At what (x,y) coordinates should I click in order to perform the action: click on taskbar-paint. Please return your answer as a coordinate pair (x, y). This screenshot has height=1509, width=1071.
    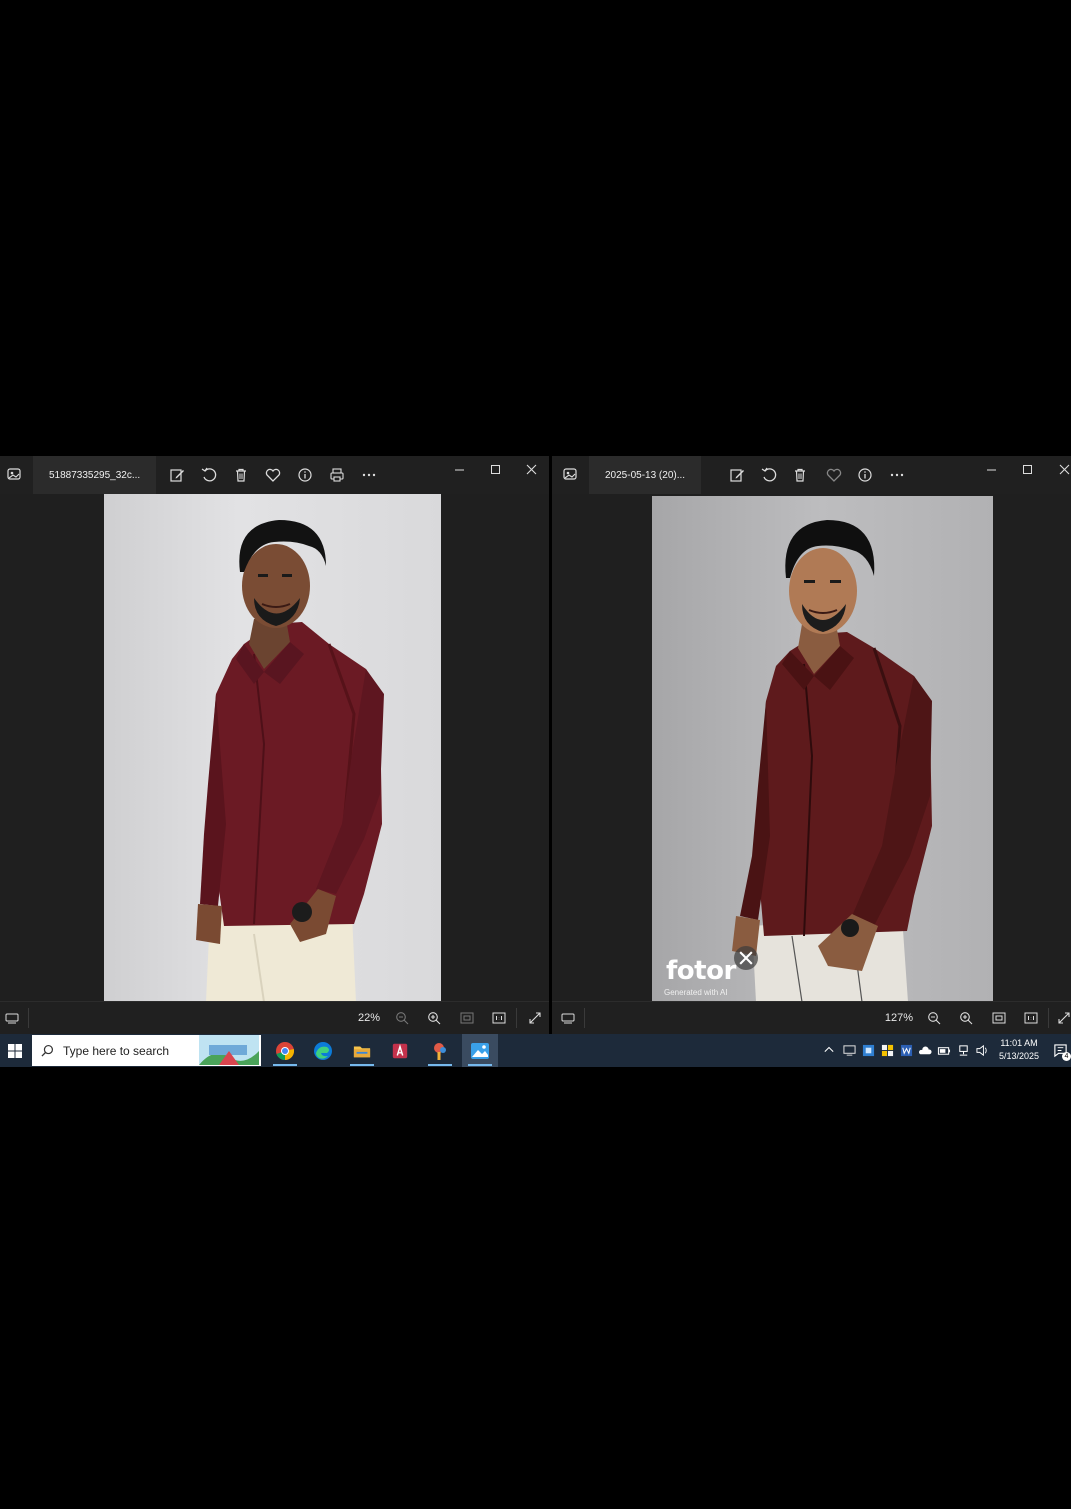
    Looking at the image, I should click on (440, 1050).